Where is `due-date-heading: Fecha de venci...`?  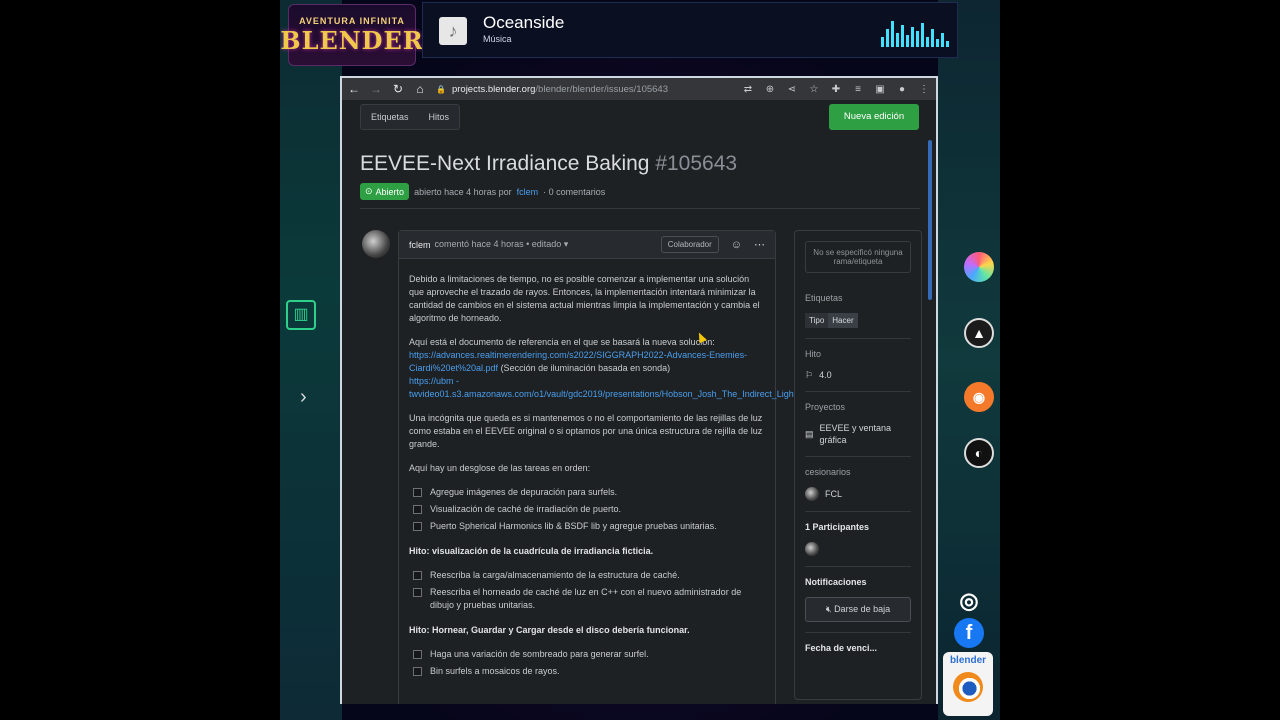 due-date-heading: Fecha de venci... is located at coordinates (841, 648).